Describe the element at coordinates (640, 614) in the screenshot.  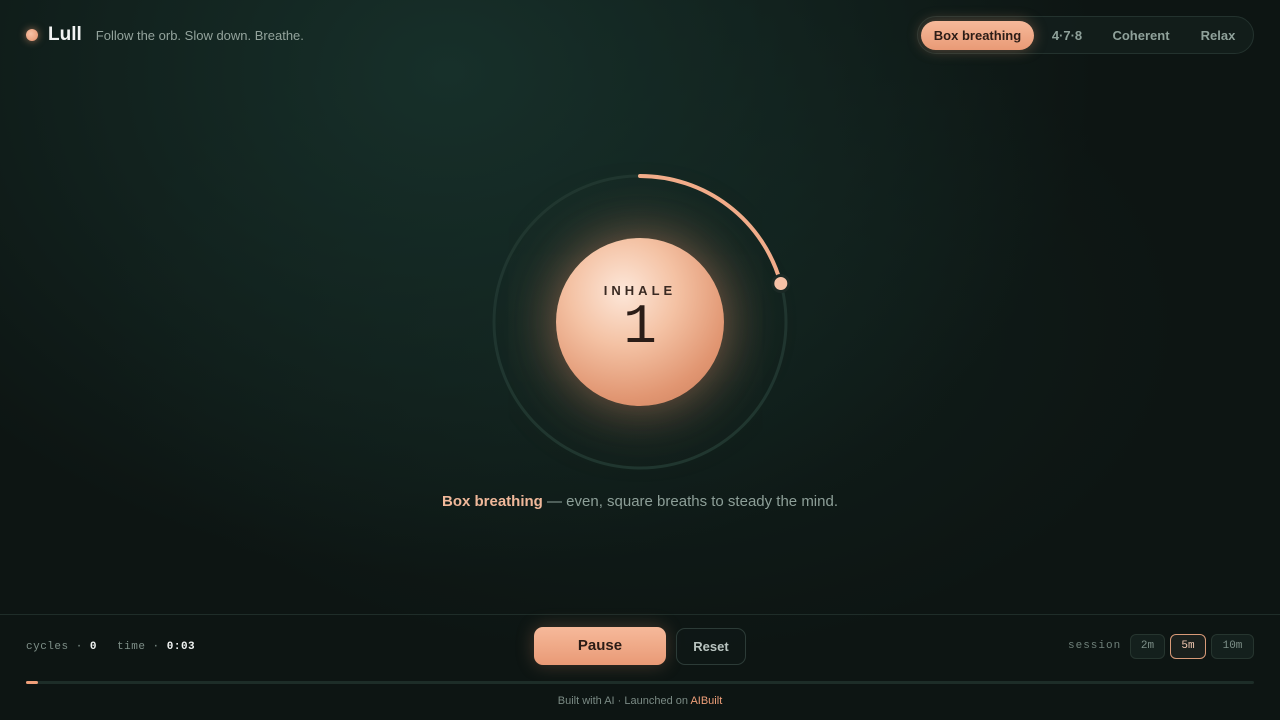
I see `footer-divider` at that location.